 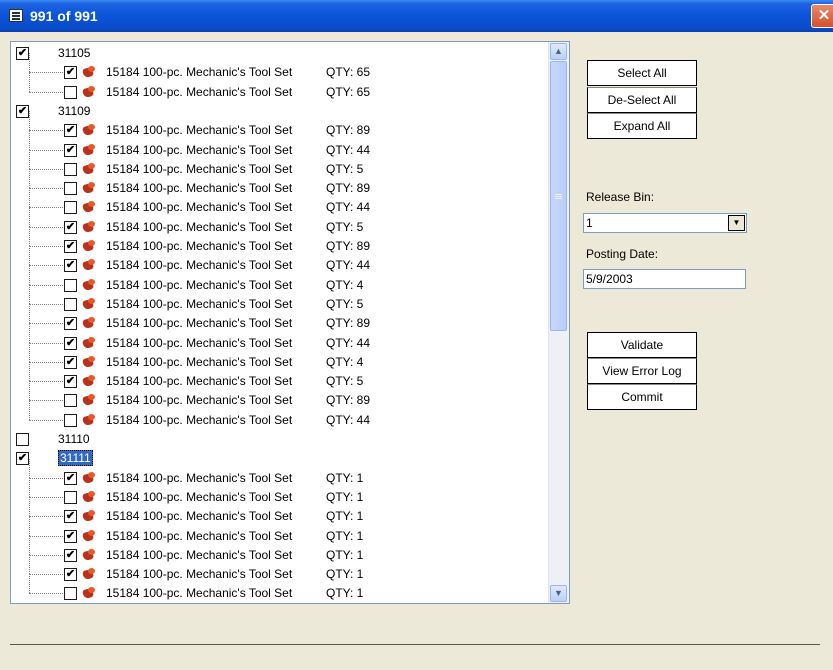 I want to click on tree-group-row: 31105, so click(x=280, y=53).